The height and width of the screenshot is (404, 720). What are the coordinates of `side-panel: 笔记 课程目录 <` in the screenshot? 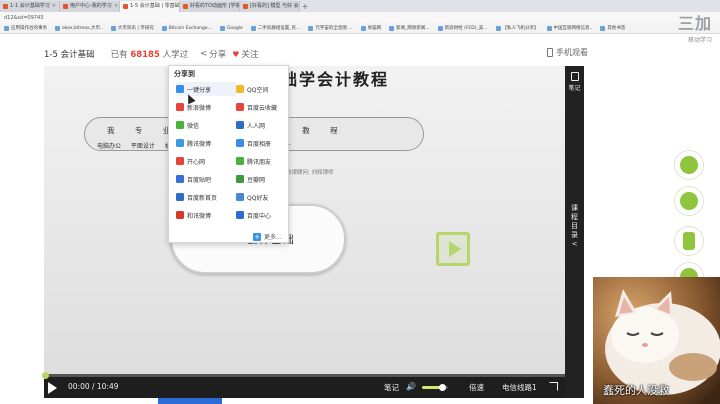 It's located at (574, 232).